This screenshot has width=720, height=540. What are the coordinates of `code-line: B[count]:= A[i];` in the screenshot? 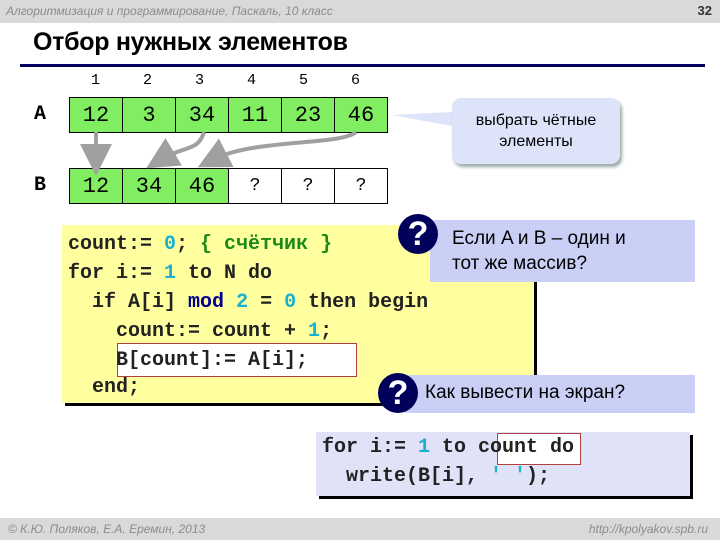 It's located at (188, 360).